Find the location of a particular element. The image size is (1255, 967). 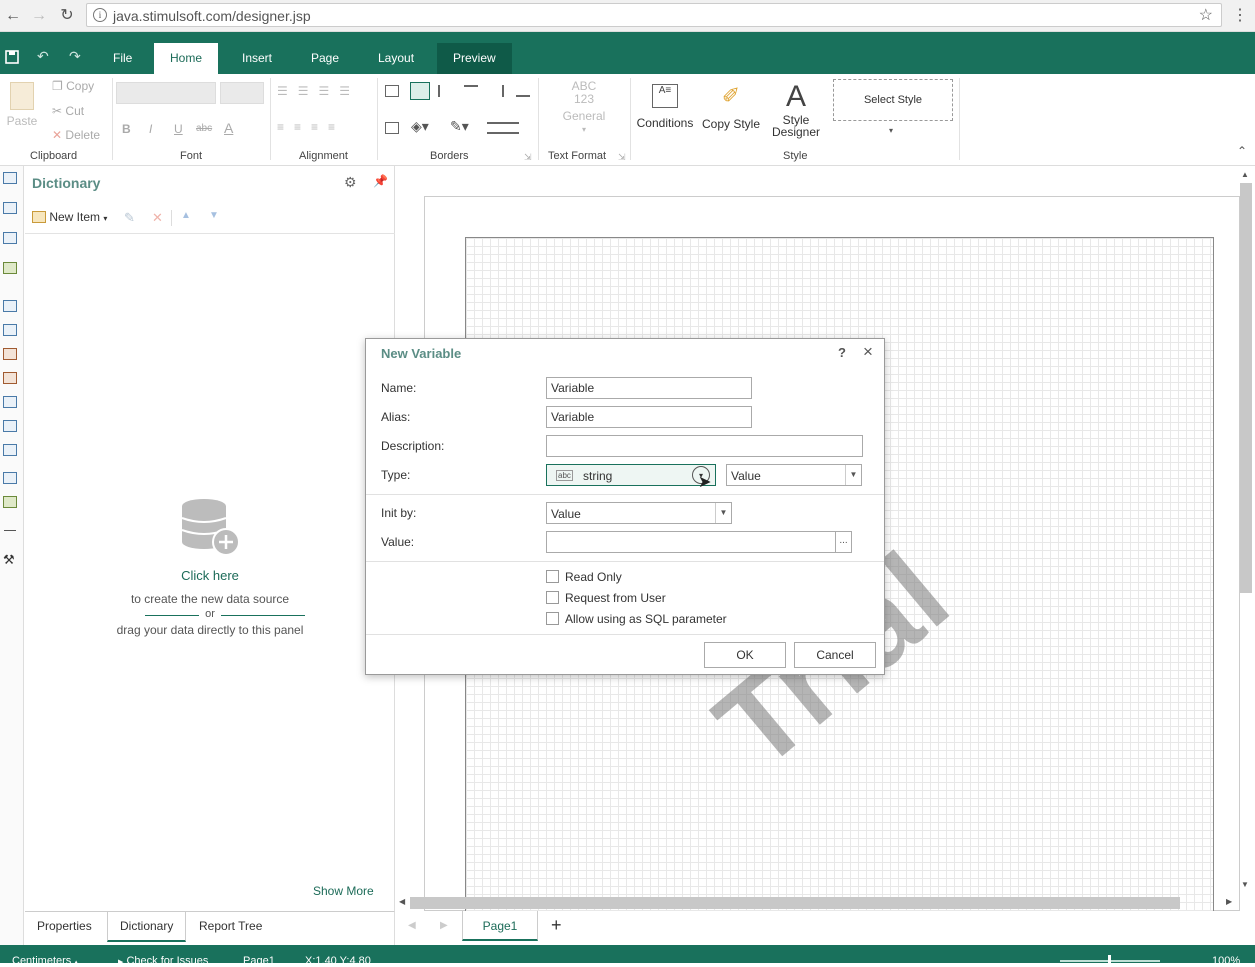

zip-code-icon is located at coordinates (10, 478).